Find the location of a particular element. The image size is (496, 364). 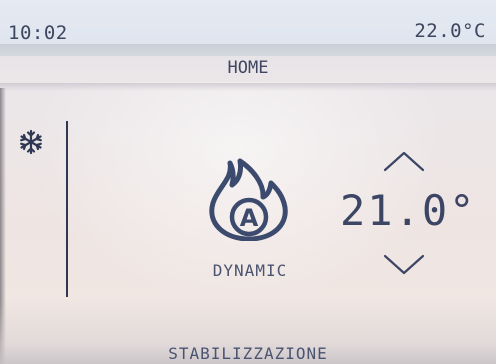

level-indicator-bar is located at coordinates (67, 209).